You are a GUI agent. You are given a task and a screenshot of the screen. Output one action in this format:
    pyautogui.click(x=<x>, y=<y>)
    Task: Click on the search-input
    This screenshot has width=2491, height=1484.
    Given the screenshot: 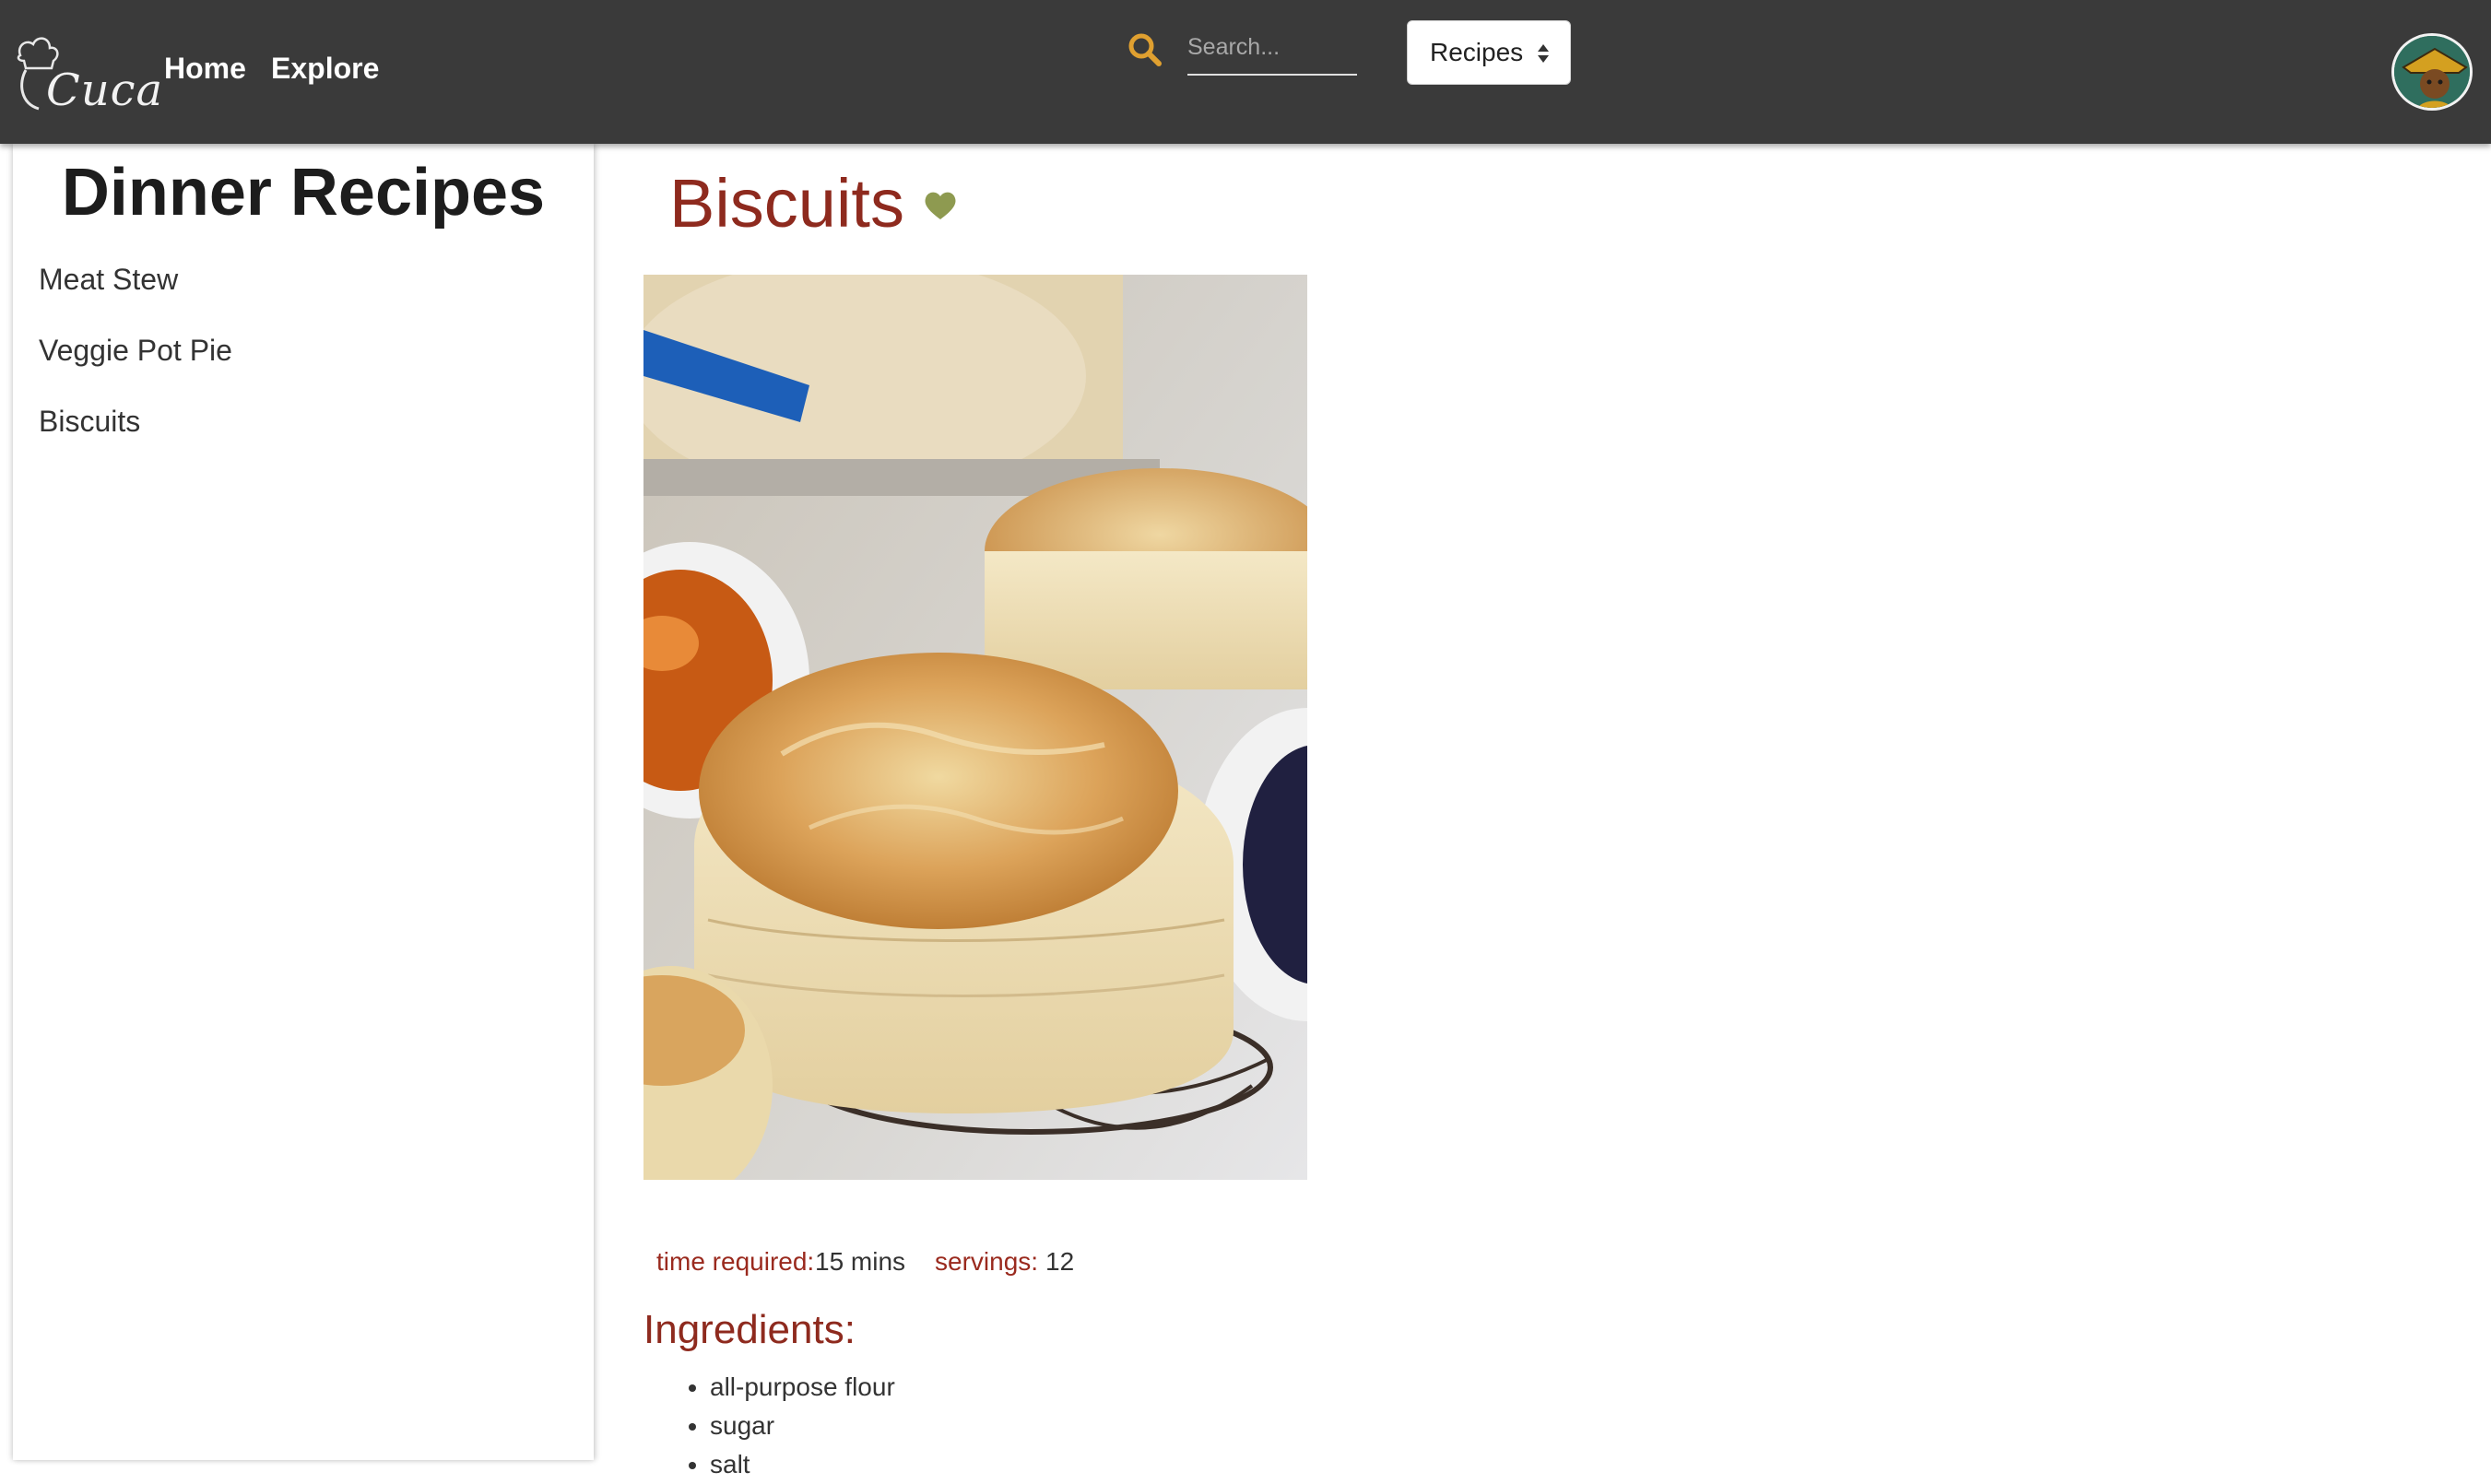 What is the action you would take?
    pyautogui.click(x=1272, y=51)
    